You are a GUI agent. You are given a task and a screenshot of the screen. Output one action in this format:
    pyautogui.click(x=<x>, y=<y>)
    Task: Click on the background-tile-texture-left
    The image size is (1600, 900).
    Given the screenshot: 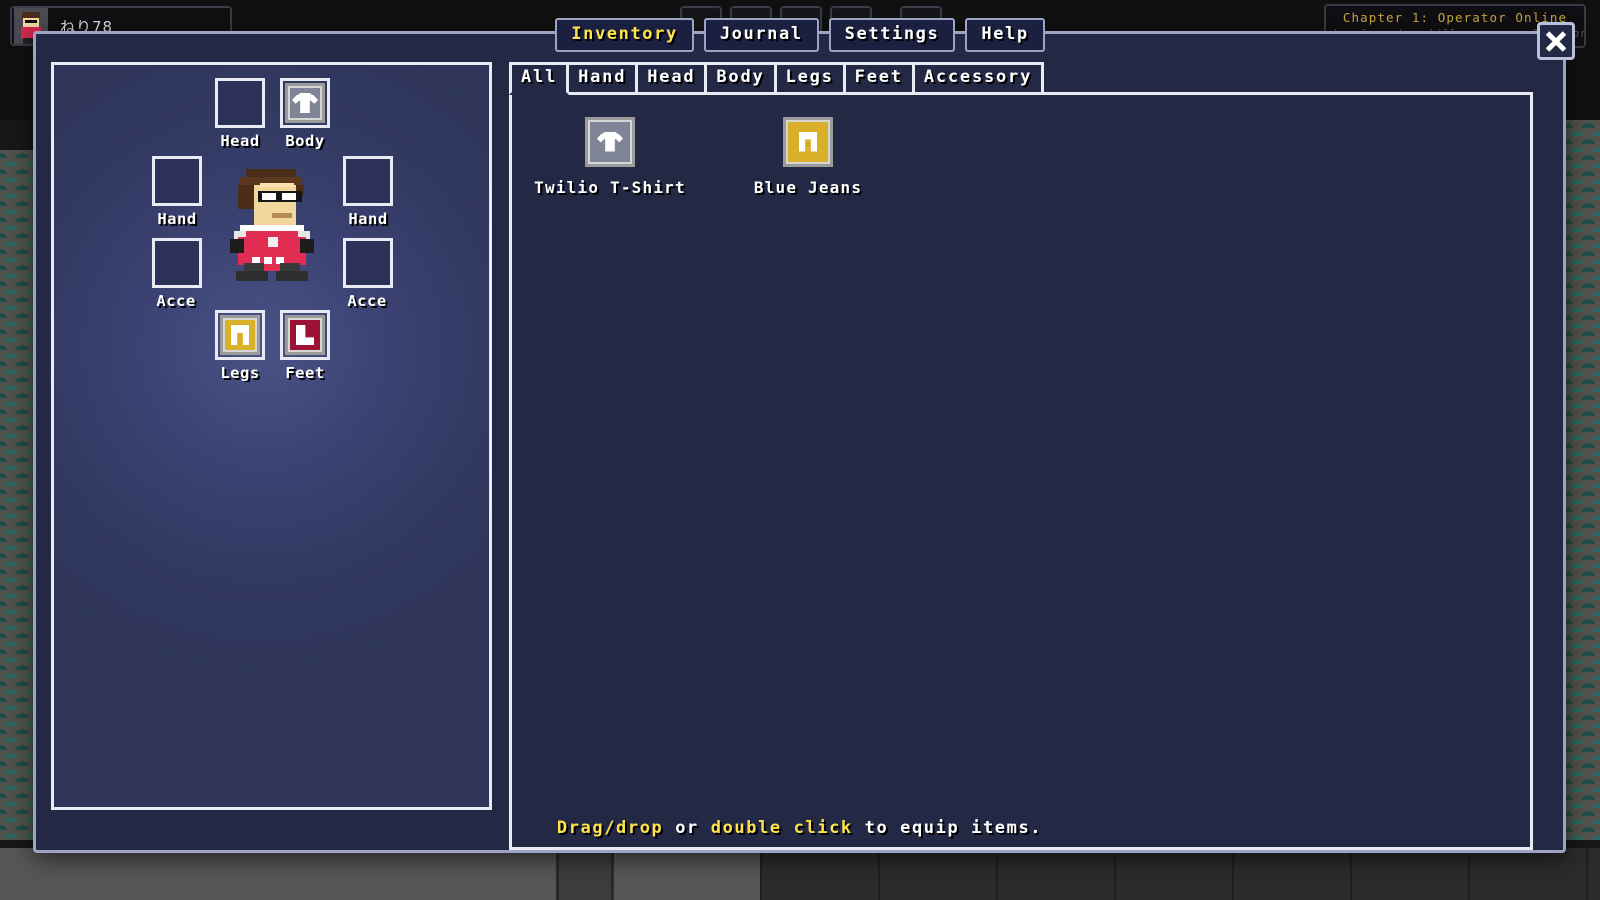 What is the action you would take?
    pyautogui.click(x=17, y=495)
    